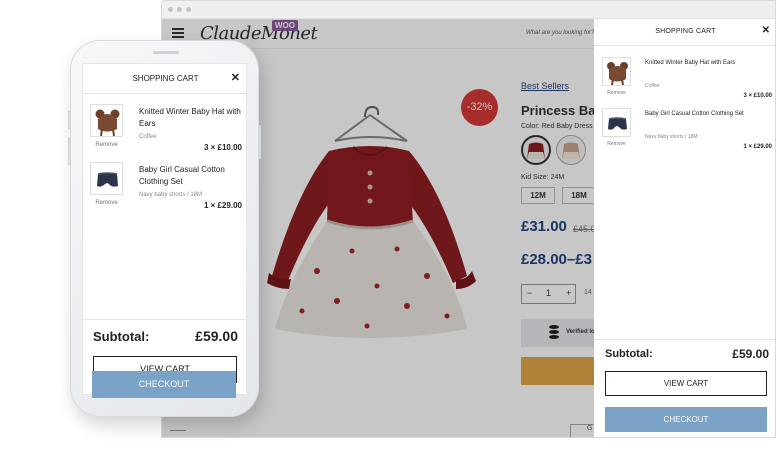 The height and width of the screenshot is (465, 776). I want to click on phone-speaker, so click(166, 52).